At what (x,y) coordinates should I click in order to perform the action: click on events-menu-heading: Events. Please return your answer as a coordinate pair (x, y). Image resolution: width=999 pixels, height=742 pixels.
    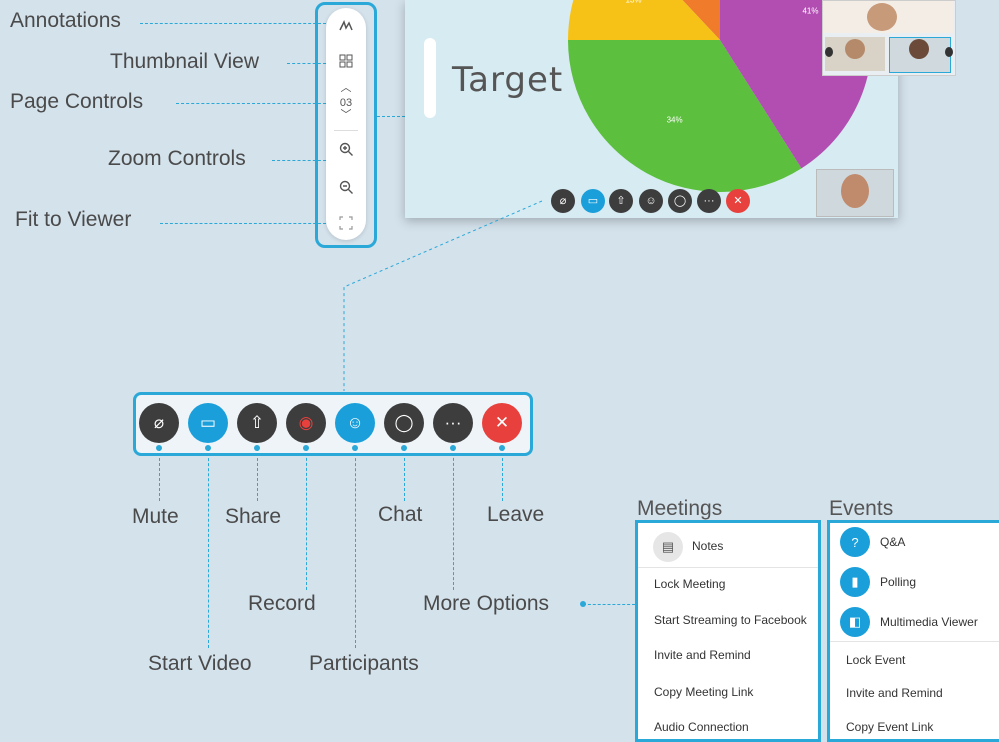
    Looking at the image, I should click on (861, 508).